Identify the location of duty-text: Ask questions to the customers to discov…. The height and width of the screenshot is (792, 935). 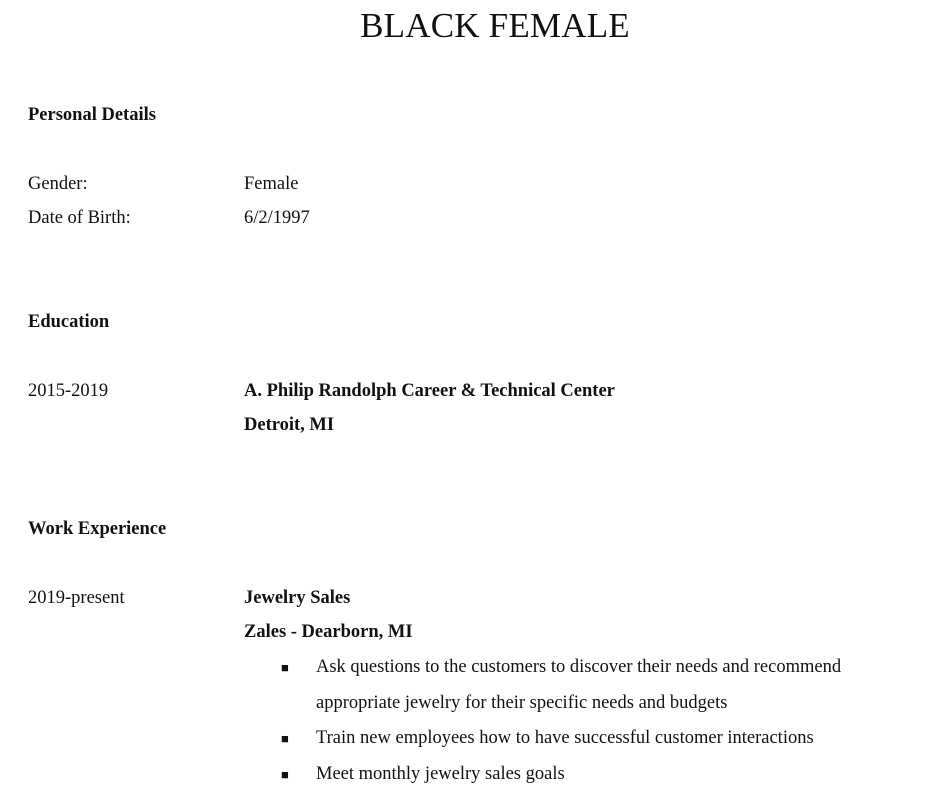
(578, 685).